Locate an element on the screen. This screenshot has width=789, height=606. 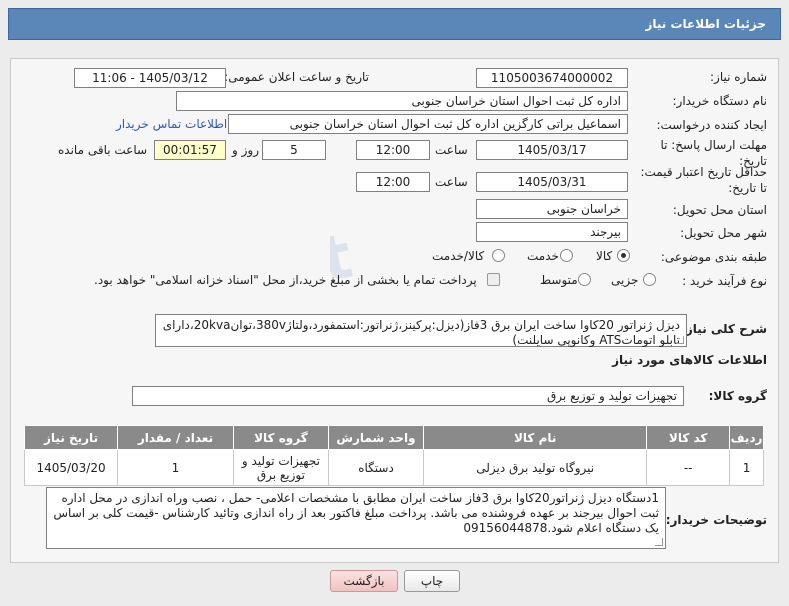
back-button: بازگشت is located at coordinates (364, 581).